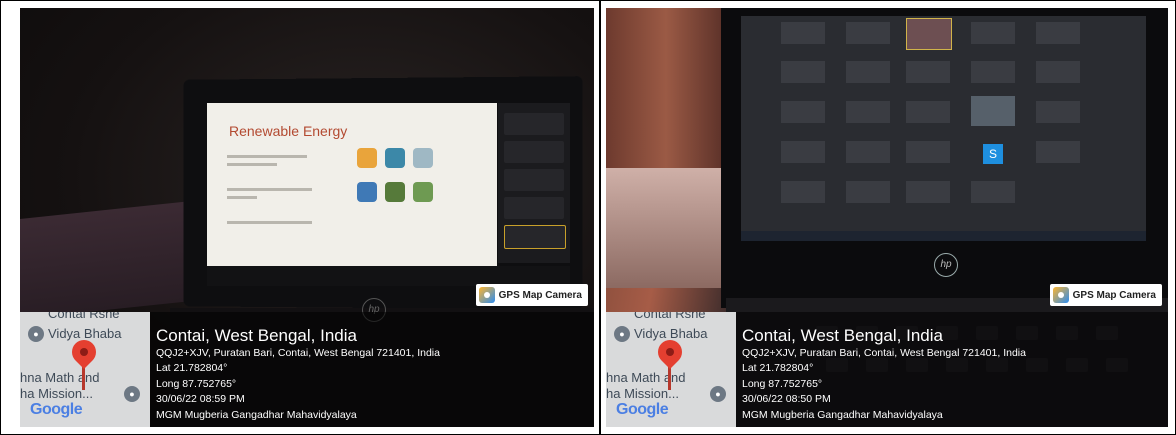 The height and width of the screenshot is (435, 1176). I want to click on hp-logo-icon: hp, so click(946, 265).